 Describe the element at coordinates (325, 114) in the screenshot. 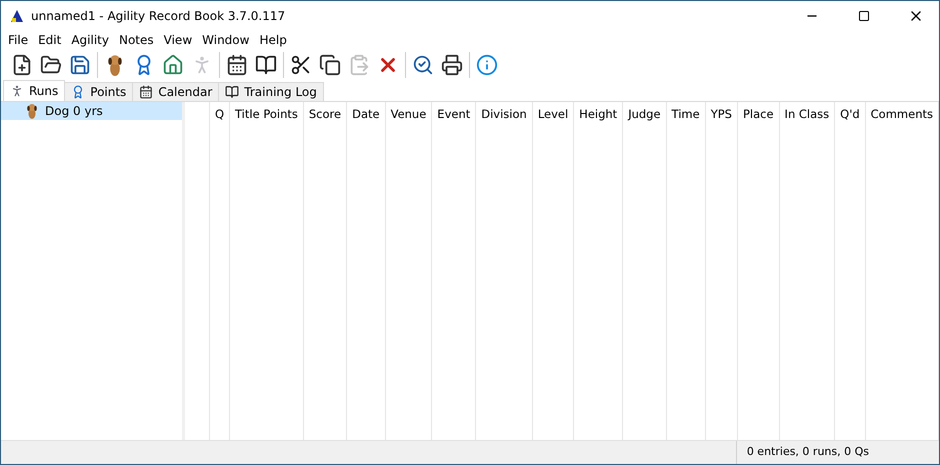

I see `column-header: Score` at that location.